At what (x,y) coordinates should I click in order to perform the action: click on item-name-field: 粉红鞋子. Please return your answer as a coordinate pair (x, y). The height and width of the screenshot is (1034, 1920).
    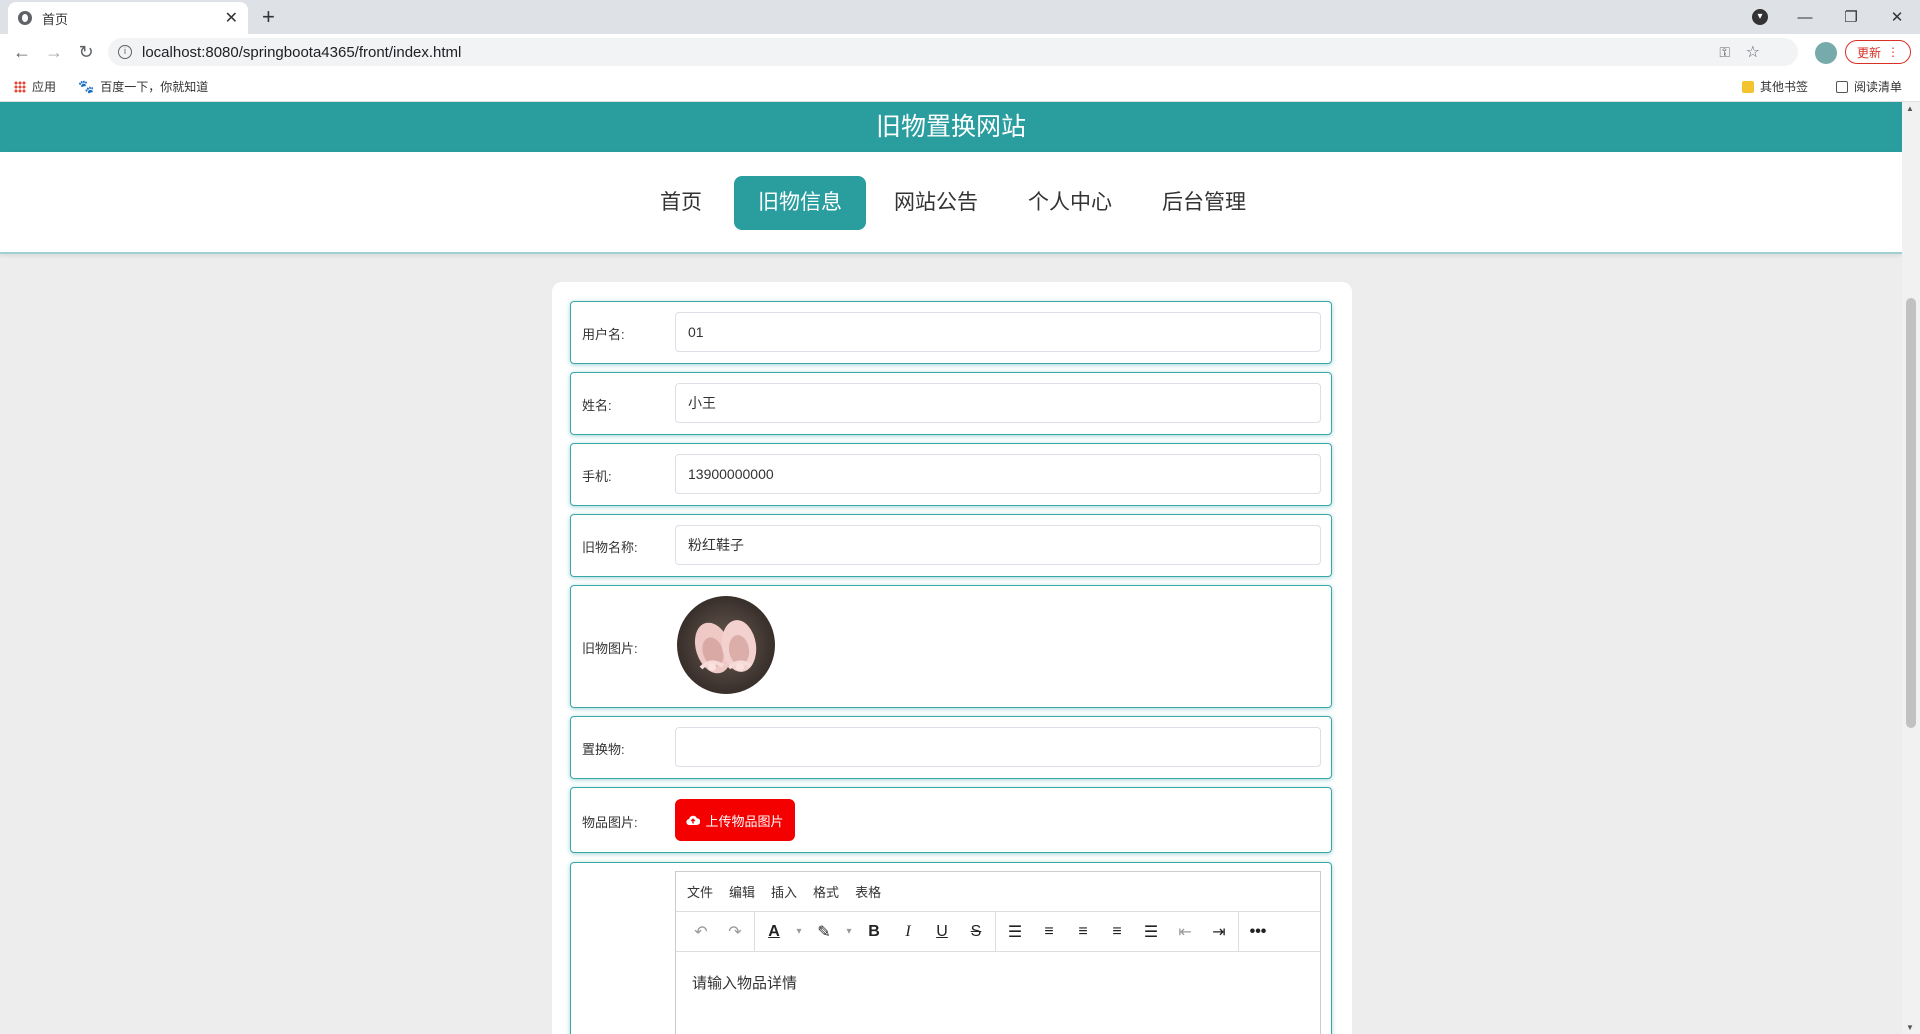
    Looking at the image, I should click on (998, 545).